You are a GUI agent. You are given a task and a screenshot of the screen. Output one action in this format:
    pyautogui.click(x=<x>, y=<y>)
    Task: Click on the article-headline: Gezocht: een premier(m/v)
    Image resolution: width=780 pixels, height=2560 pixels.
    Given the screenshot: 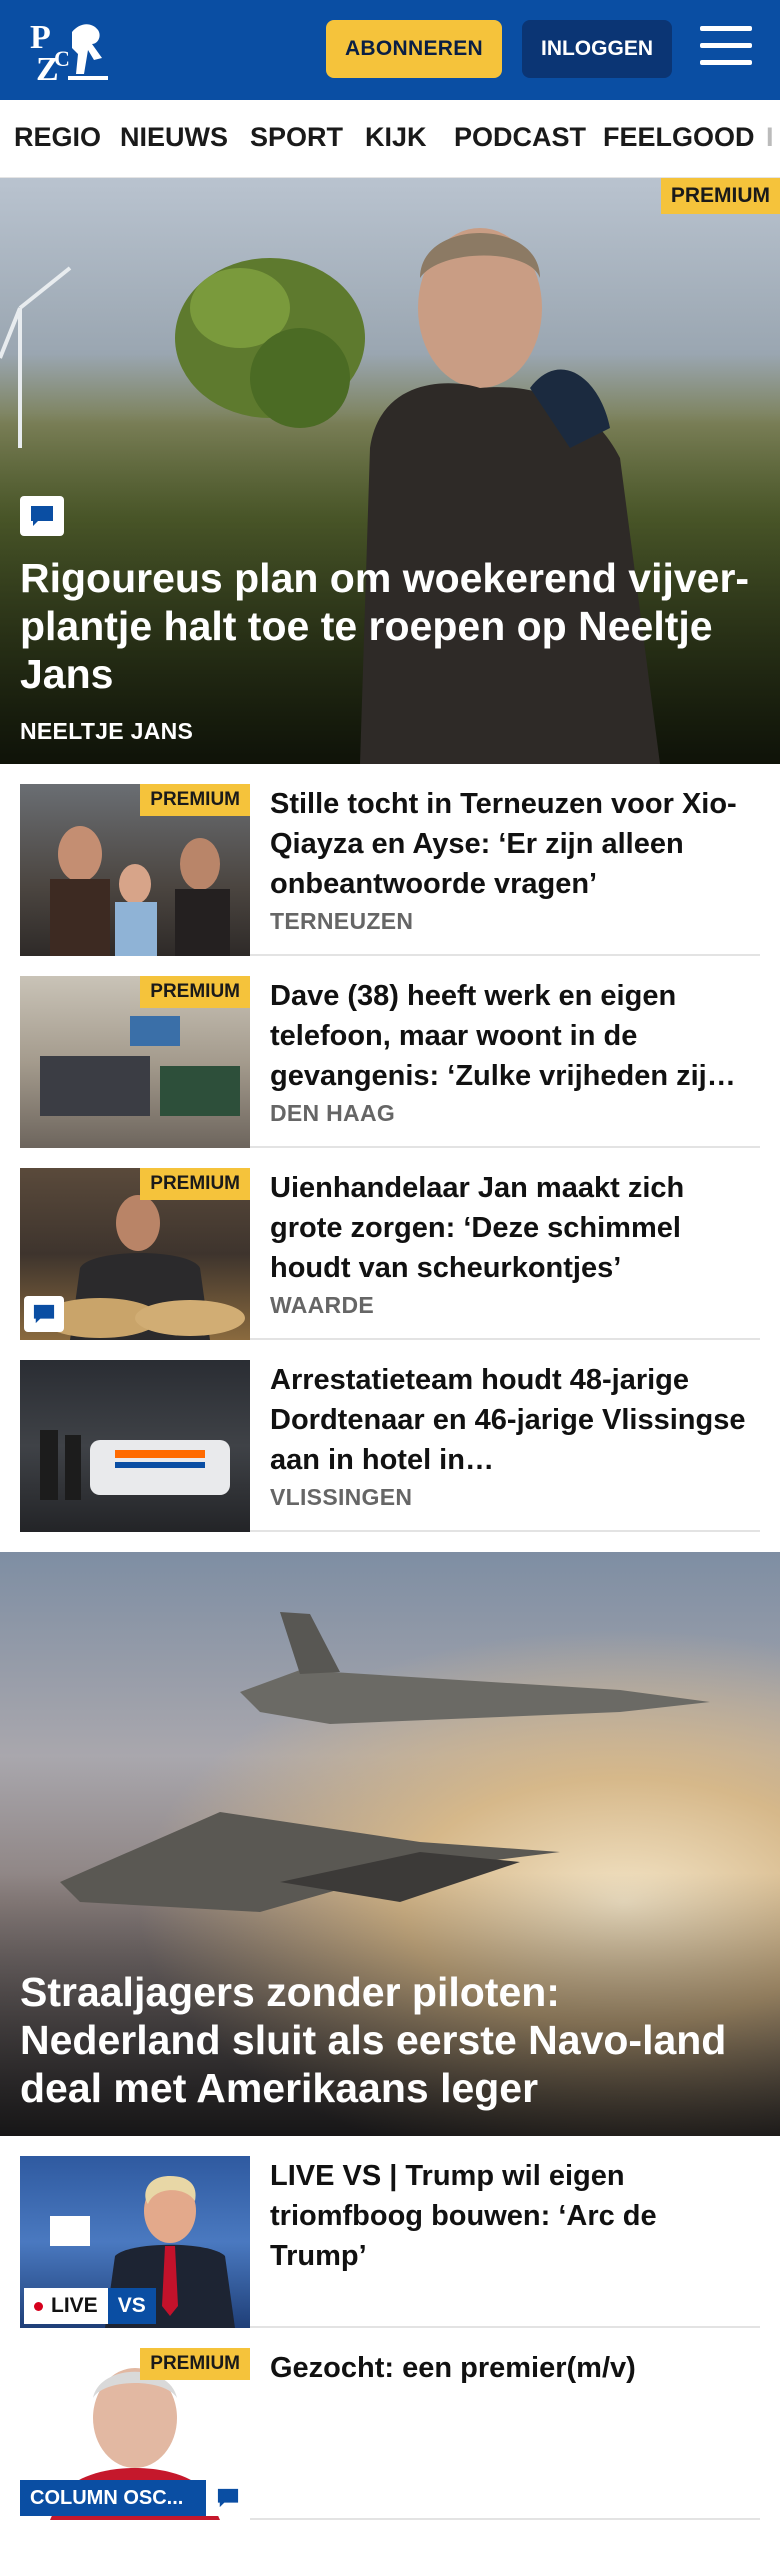 What is the action you would take?
    pyautogui.click(x=515, y=2368)
    